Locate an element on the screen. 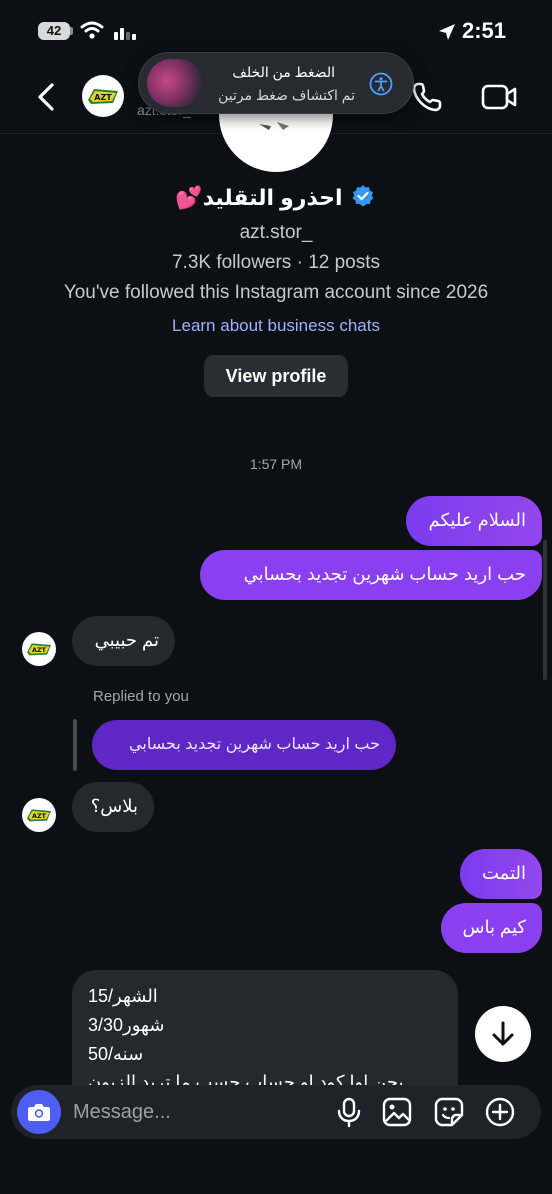  microphone-icon is located at coordinates (349, 1112).